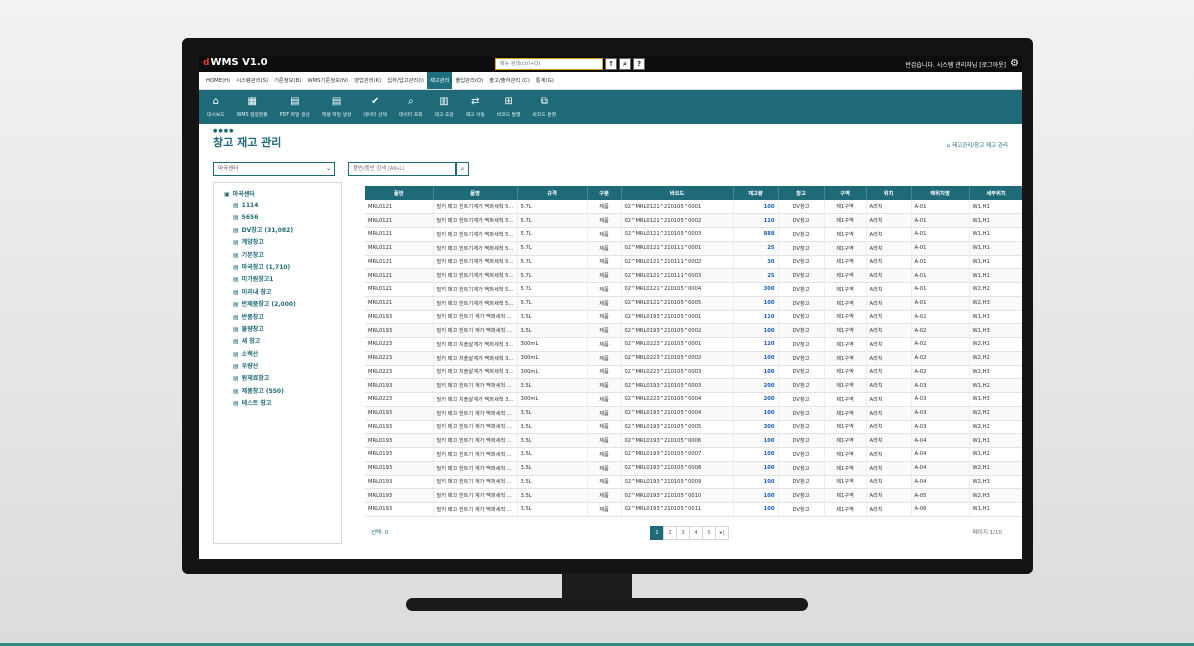 This screenshot has width=1194, height=646. What do you see at coordinates (327, 80) in the screenshot?
I see `menu-item-3: WMS기준정보(N)` at bounding box center [327, 80].